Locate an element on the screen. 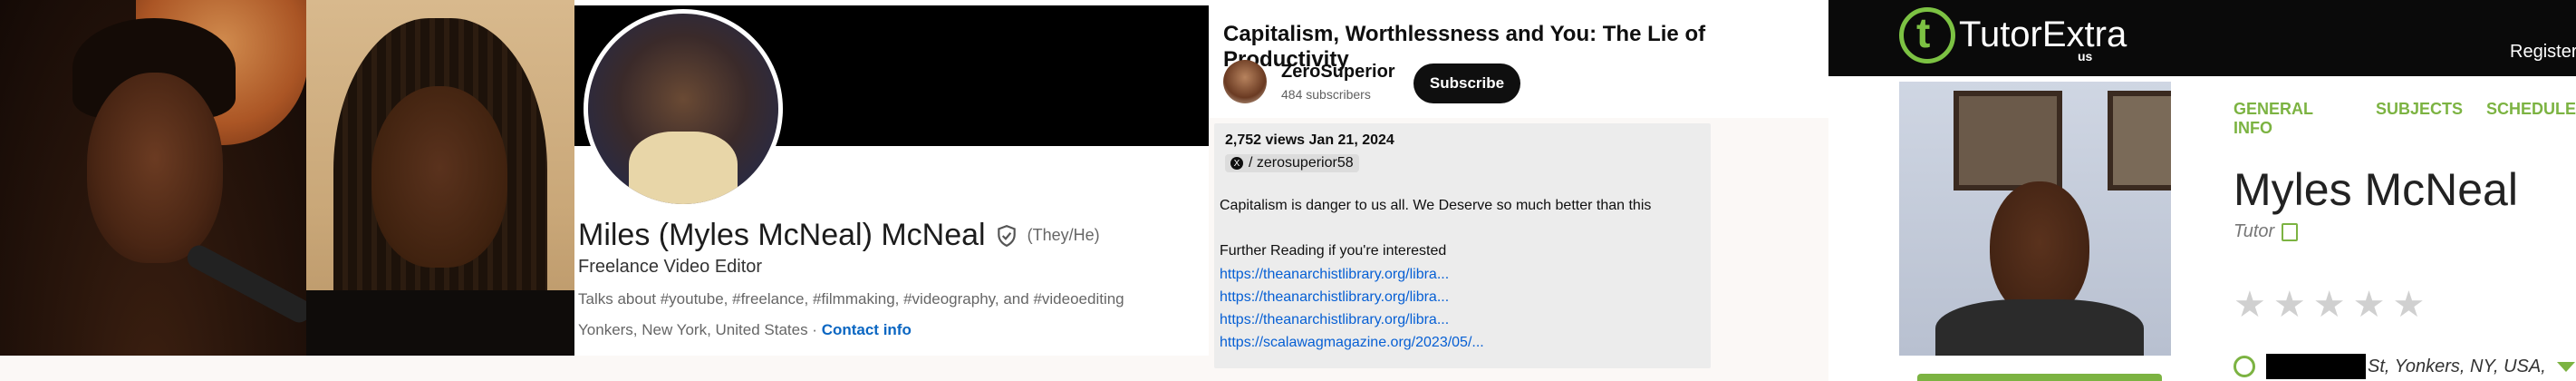 This screenshot has width=2576, height=381. microphone-icon is located at coordinates (249, 284).